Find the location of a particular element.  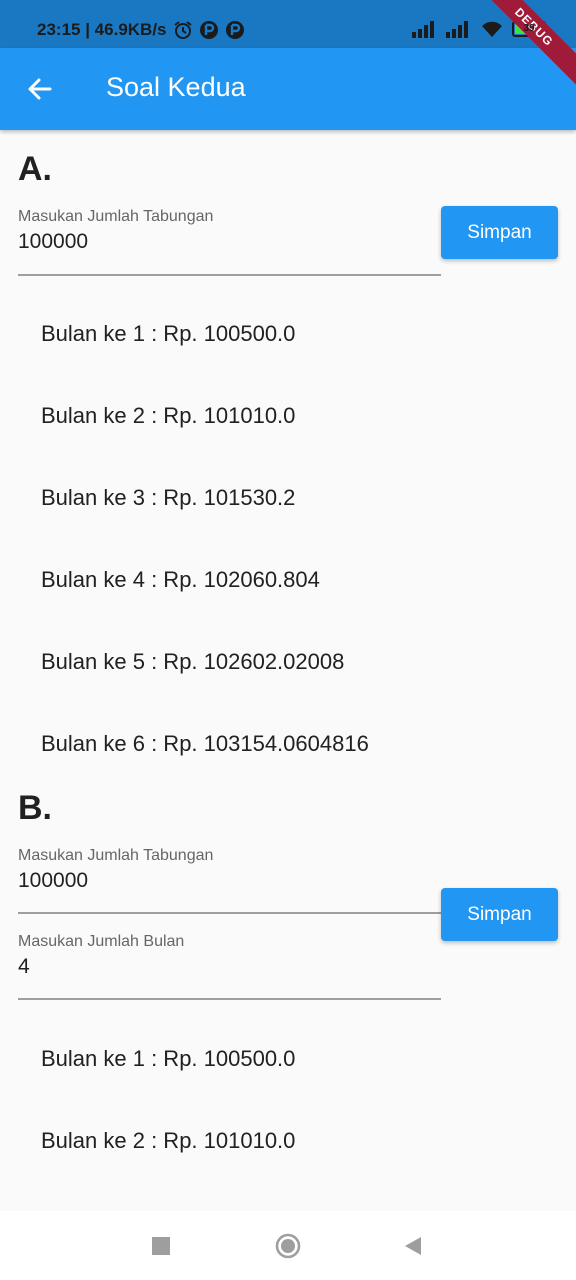

months-input-b: Masukan Jumlah Bulan 4 is located at coordinates (229, 966).